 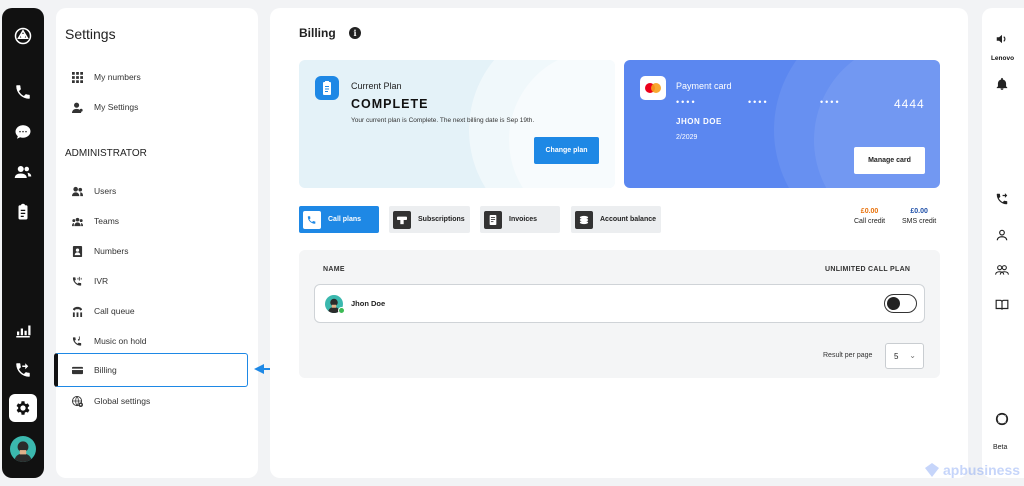 What do you see at coordinates (848, 355) in the screenshot?
I see `results-per-page-label: Result per page` at bounding box center [848, 355].